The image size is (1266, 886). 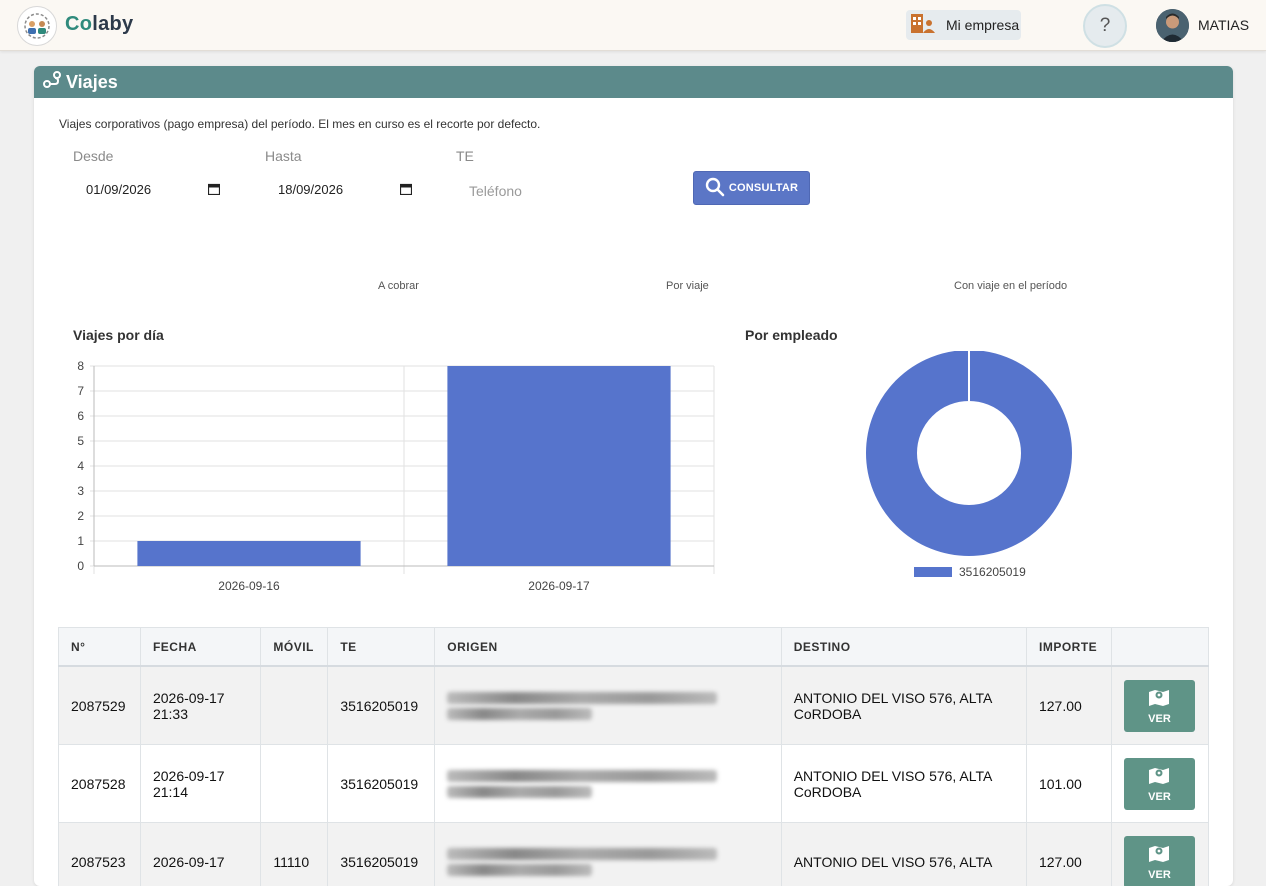 I want to click on y-tick-label: 5, so click(x=80, y=441).